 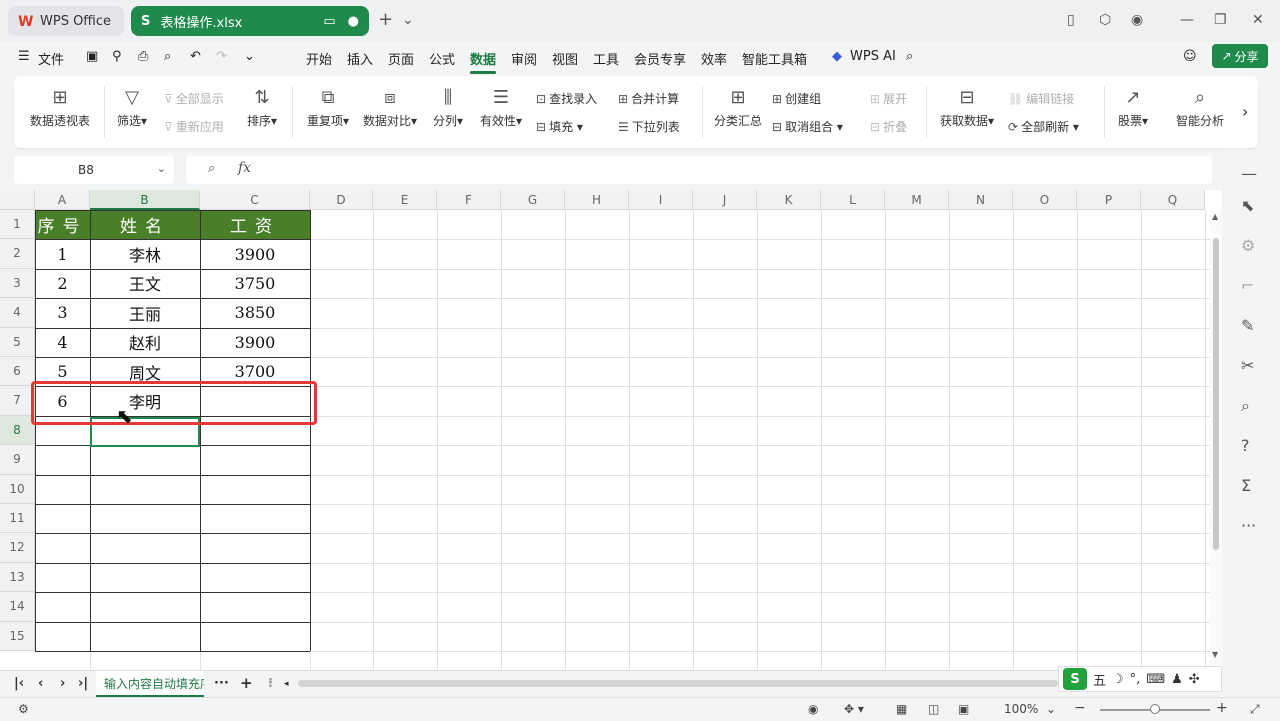 I want to click on menu-view: 视图, so click(x=565, y=58).